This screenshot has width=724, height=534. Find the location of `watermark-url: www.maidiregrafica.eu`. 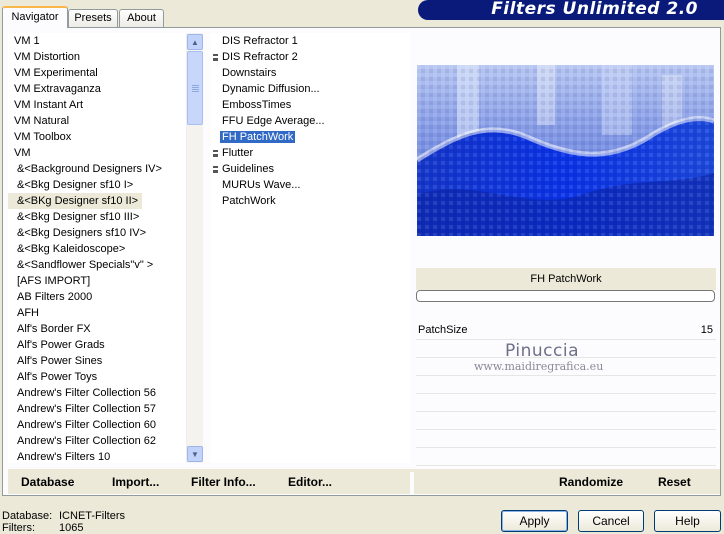

watermark-url: www.maidiregrafica.eu is located at coordinates (539, 366).